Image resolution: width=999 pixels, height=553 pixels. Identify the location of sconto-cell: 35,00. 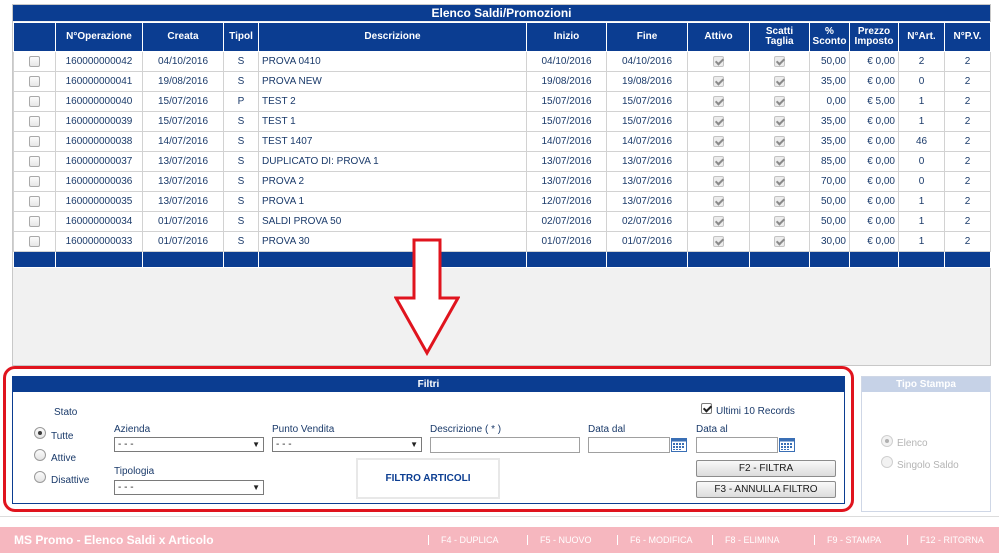
(829, 81).